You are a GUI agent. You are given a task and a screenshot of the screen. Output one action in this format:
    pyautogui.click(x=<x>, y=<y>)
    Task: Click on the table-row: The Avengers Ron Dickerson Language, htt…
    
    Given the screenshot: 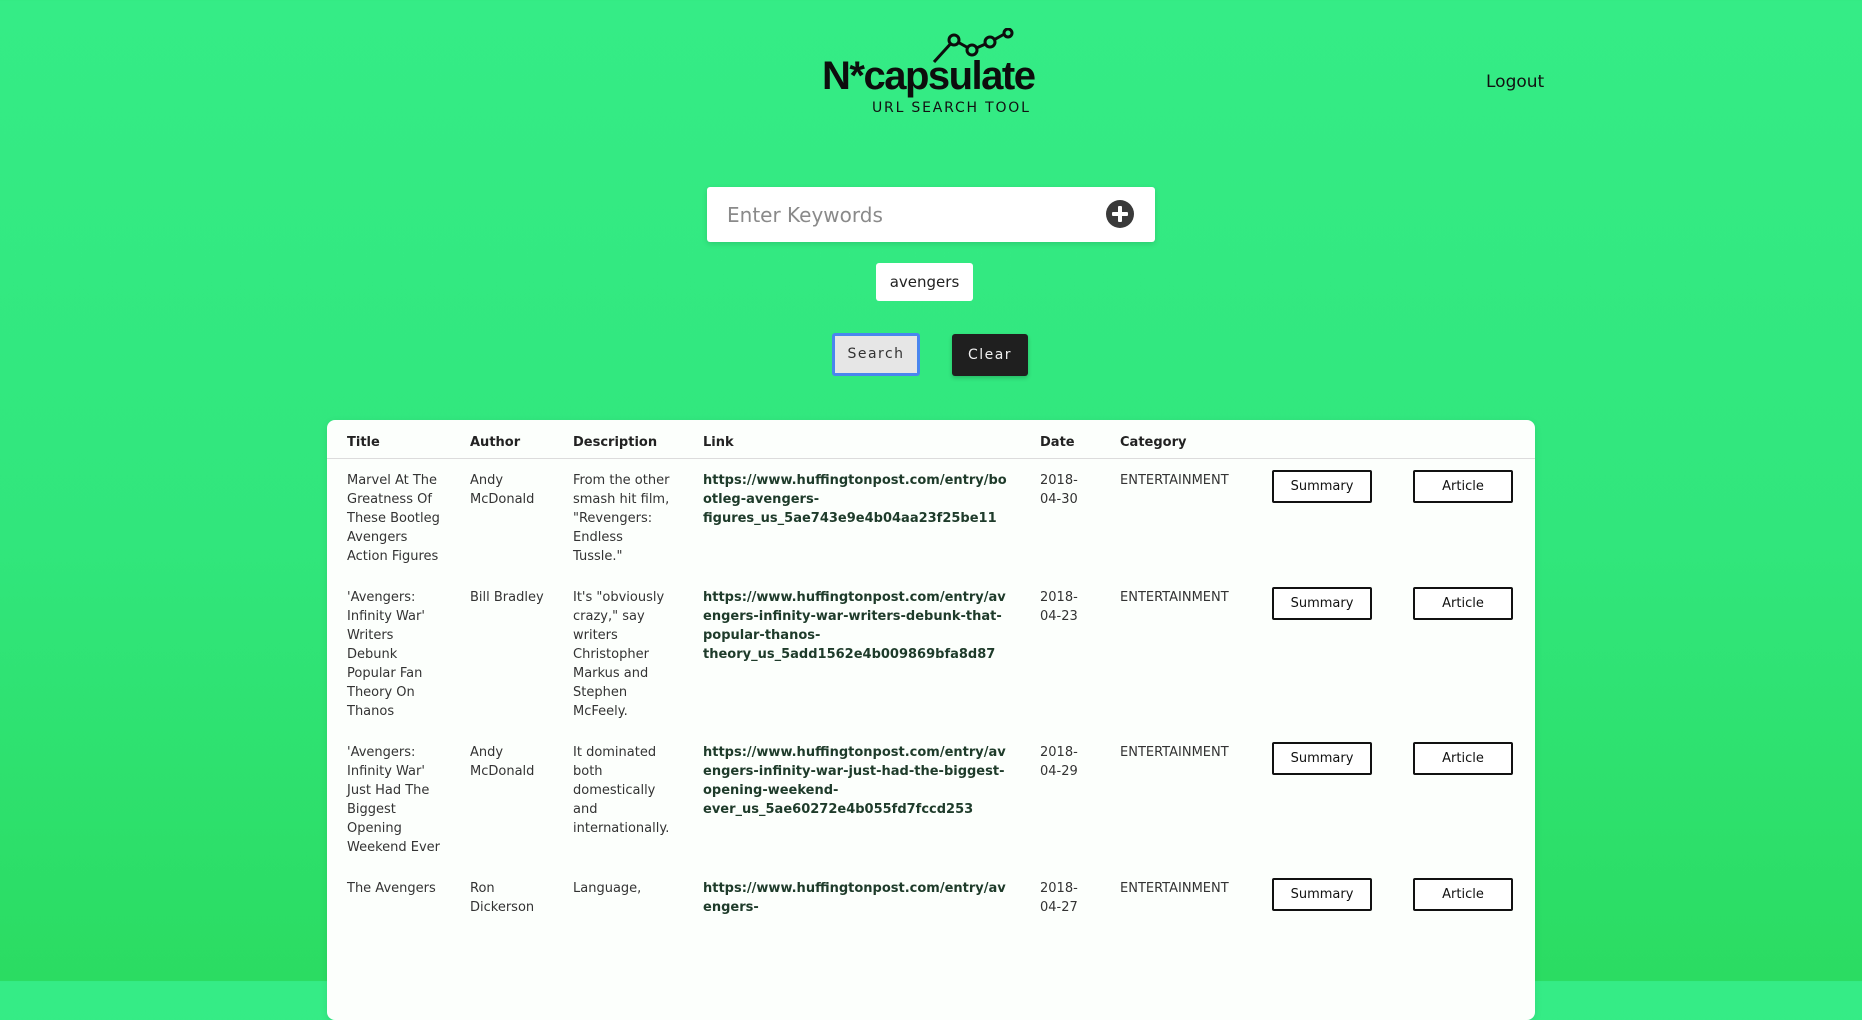 What is the action you would take?
    pyautogui.click(x=931, y=897)
    